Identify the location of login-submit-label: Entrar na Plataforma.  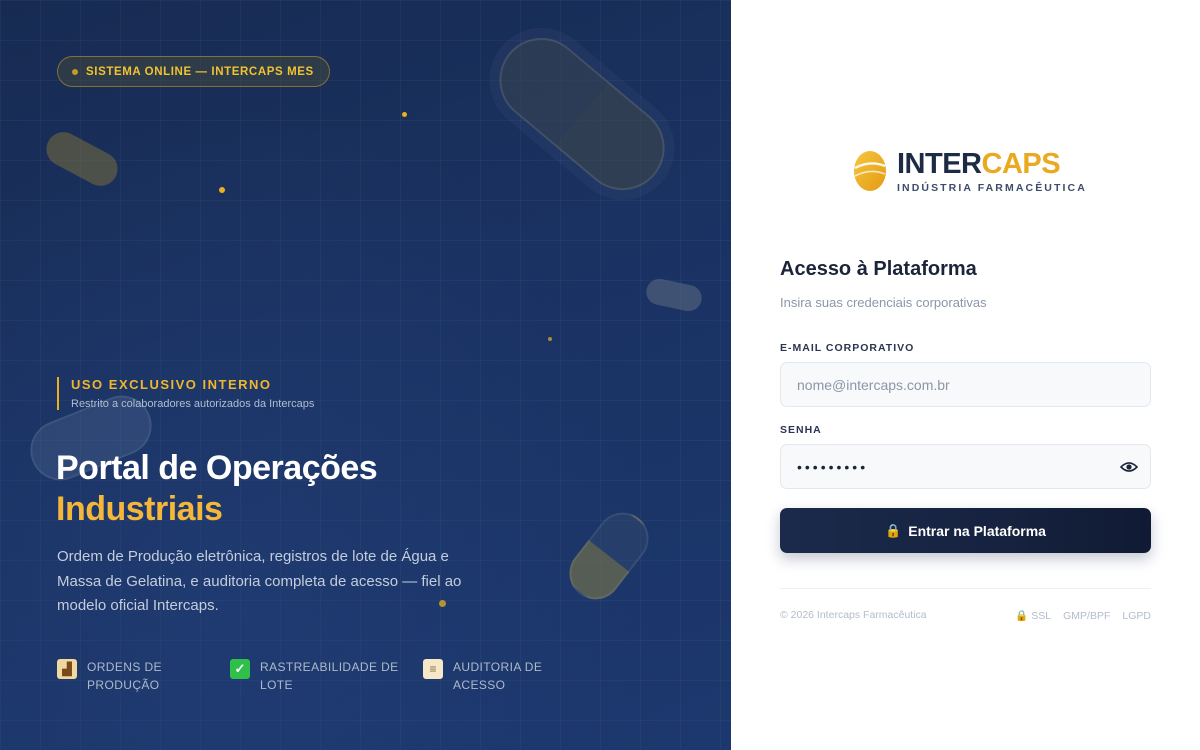
(977, 530).